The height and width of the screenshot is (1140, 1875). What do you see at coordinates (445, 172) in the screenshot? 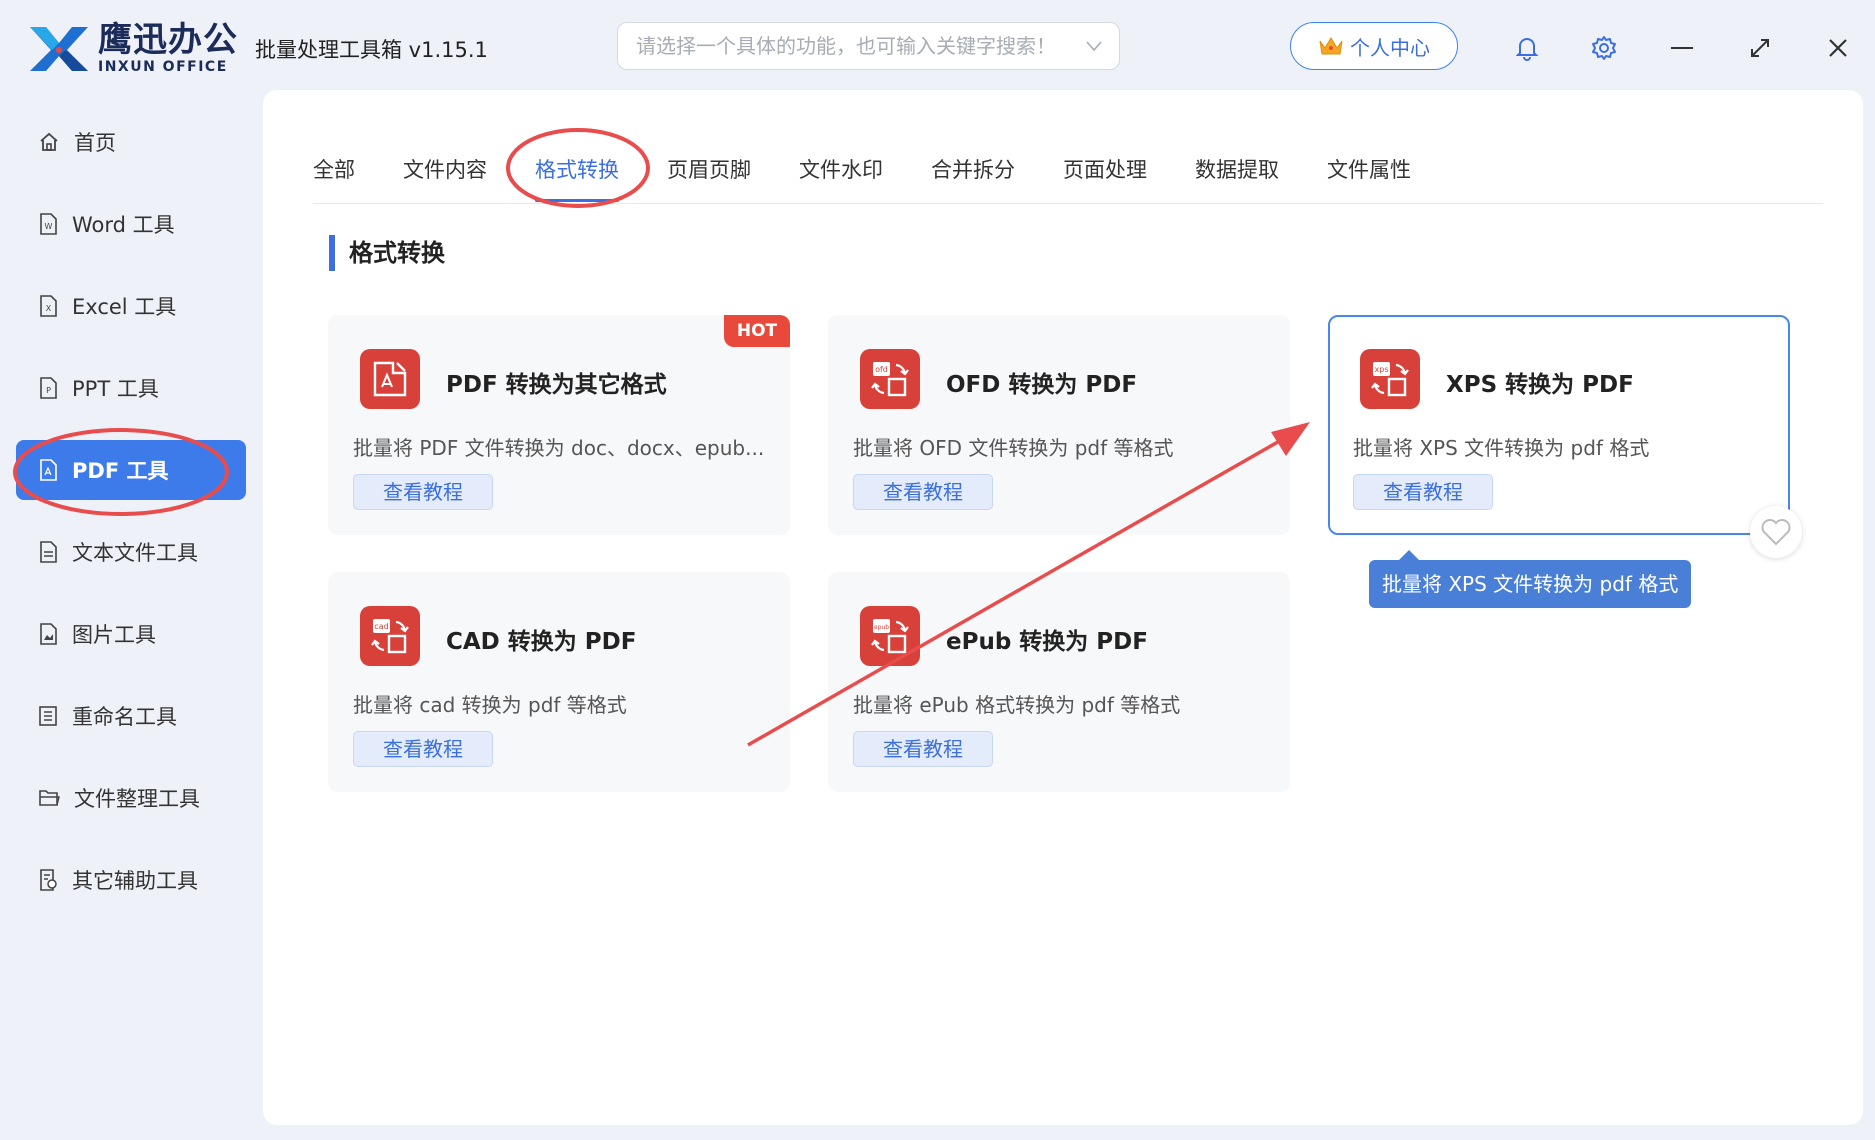
I see `tab-file-content: 文件内容` at bounding box center [445, 172].